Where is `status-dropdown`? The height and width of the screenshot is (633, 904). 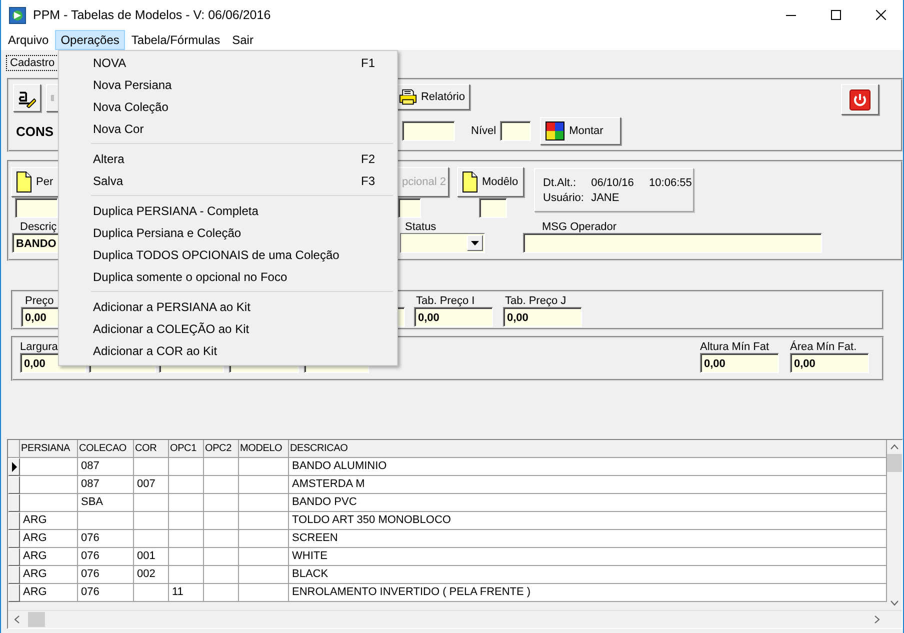
status-dropdown is located at coordinates (442, 243).